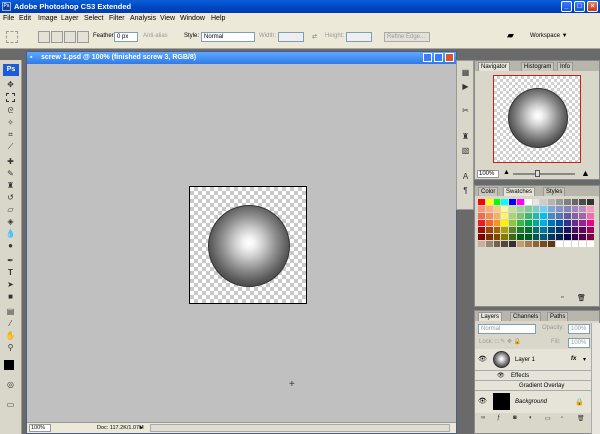 Image resolution: width=600 pixels, height=434 pixels. I want to click on move-tool-icon: ✥, so click(10, 85).